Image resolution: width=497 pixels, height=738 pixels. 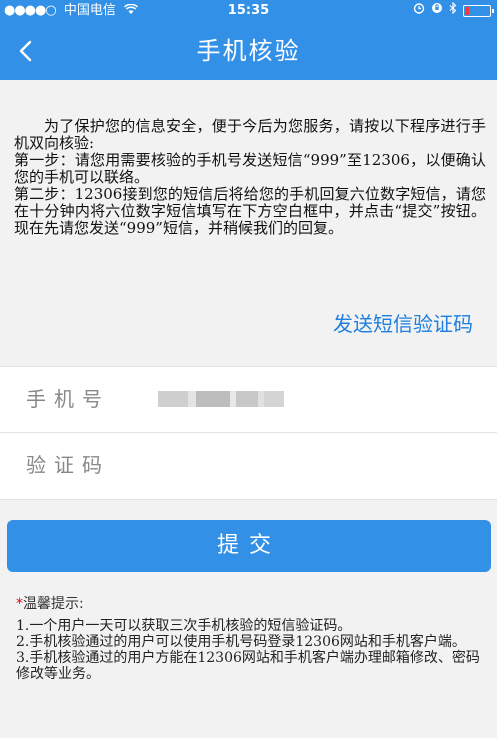 What do you see at coordinates (241, 642) in the screenshot?
I see `tip-item: 2.手机核验通过的用户可以使用手机号码登录12306网站和手机客户端。` at bounding box center [241, 642].